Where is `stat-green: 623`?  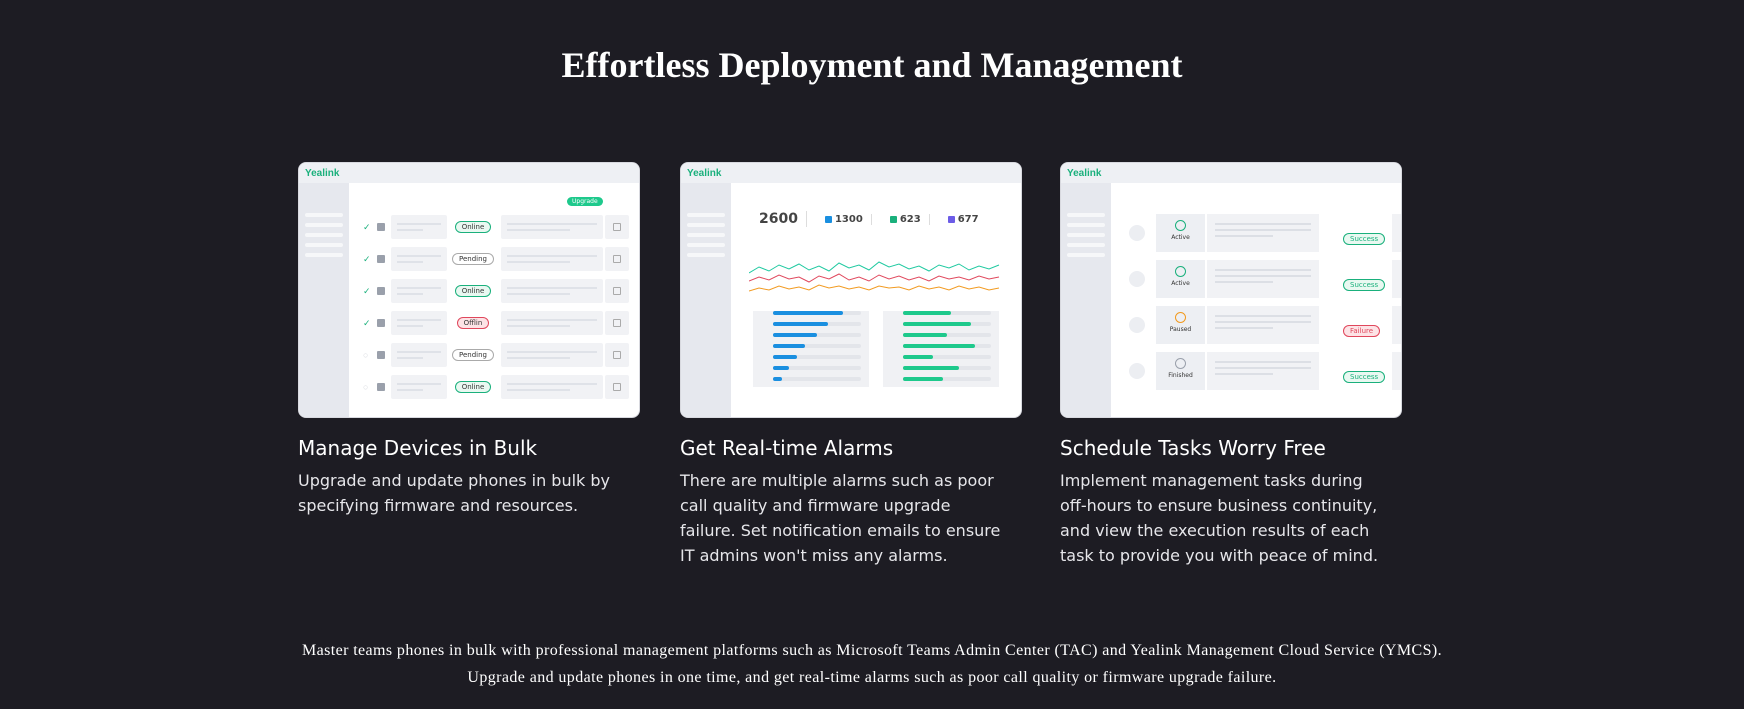 stat-green: 623 is located at coordinates (906, 219).